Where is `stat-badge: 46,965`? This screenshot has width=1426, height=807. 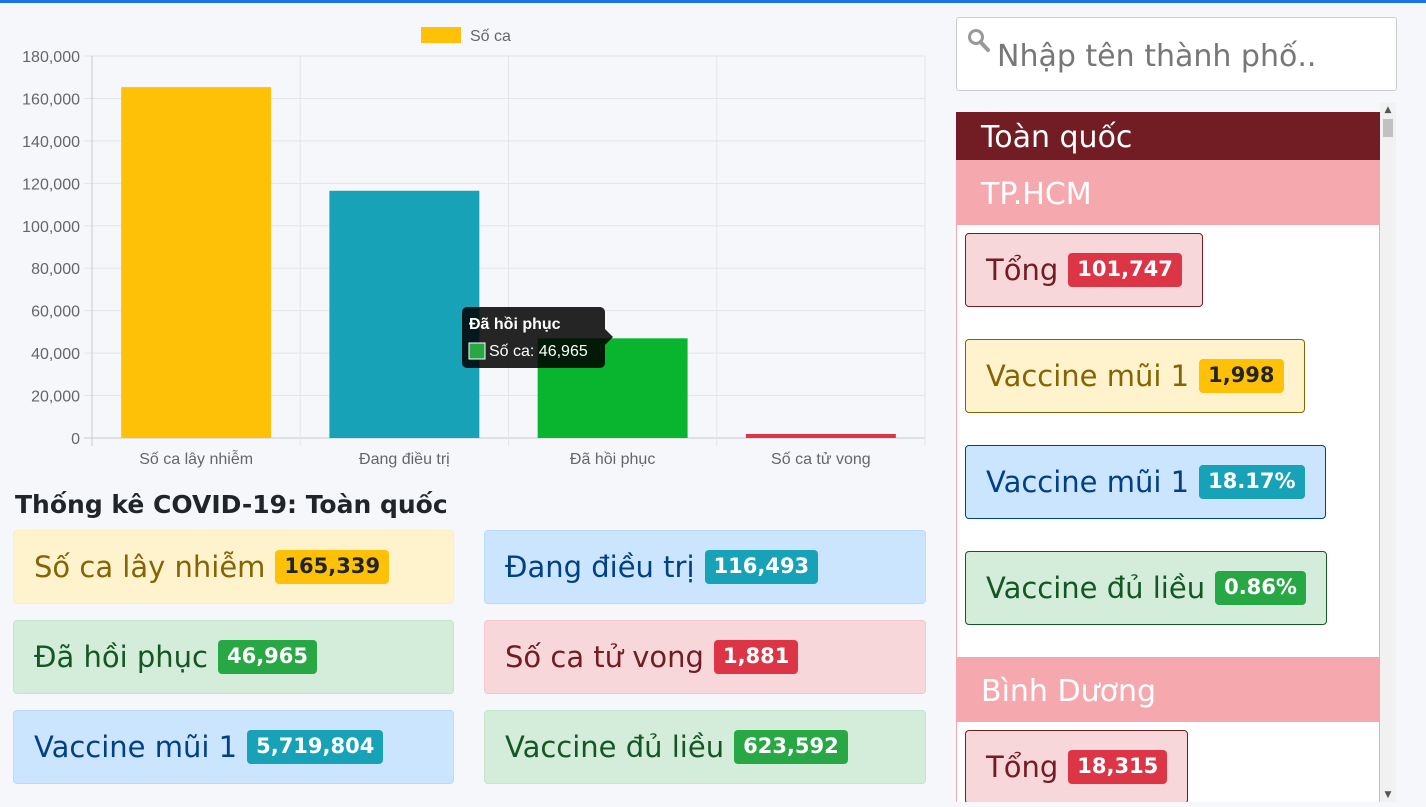
stat-badge: 46,965 is located at coordinates (267, 657).